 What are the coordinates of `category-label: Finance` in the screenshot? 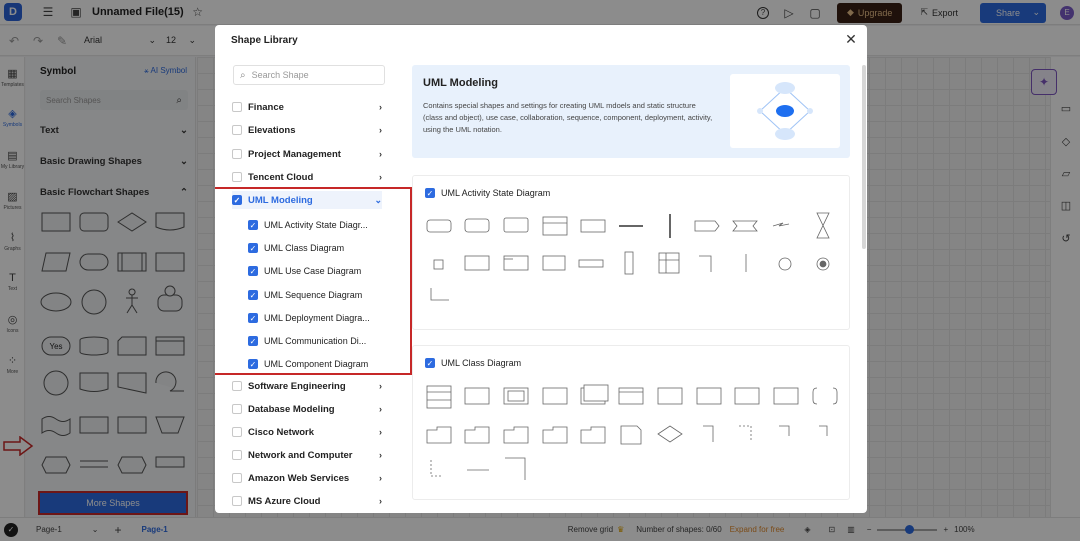 It's located at (266, 107).